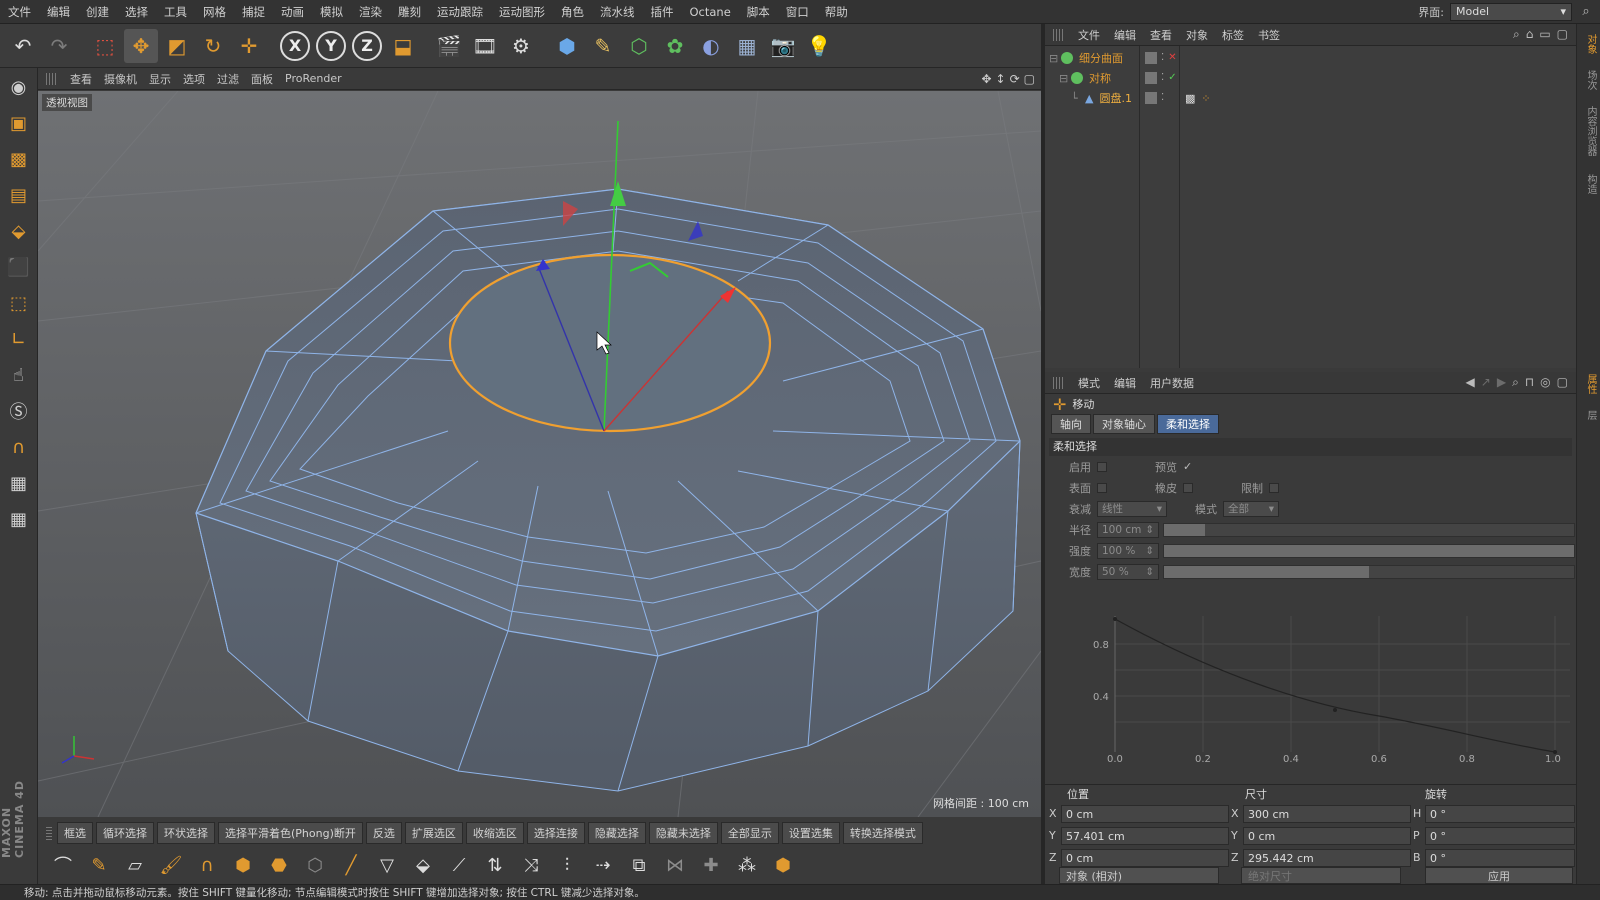 The width and height of the screenshot is (1600, 900). What do you see at coordinates (19, 231) in the screenshot?
I see `points-mode-icon: ⬙` at bounding box center [19, 231].